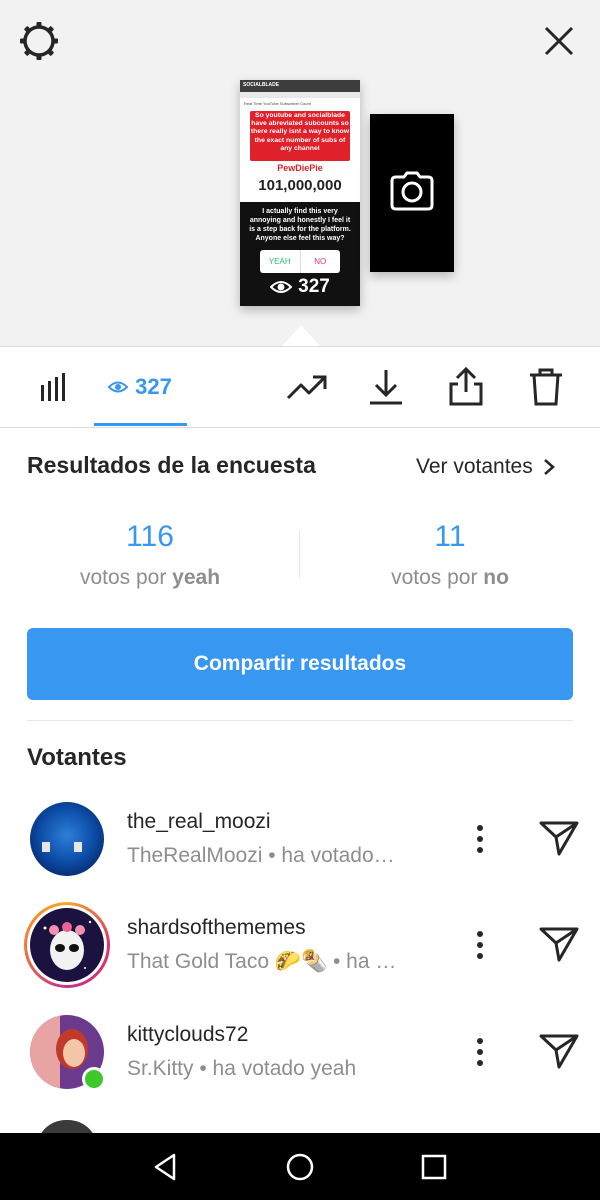  Describe the element at coordinates (277, 103) in the screenshot. I see `story-page-title: Real Time YouTube Subscriber Count` at that location.